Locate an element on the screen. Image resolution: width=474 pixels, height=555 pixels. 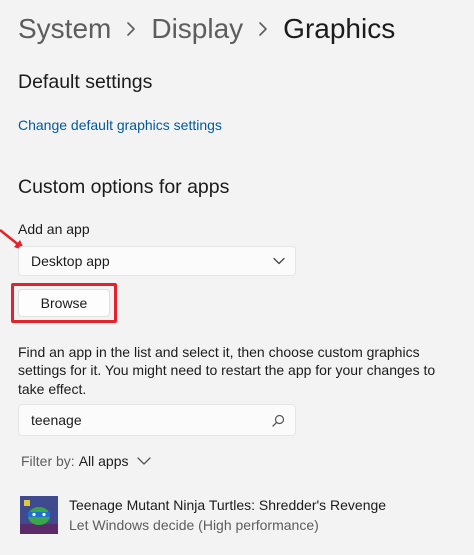
browse-button: Browse is located at coordinates (64, 303).